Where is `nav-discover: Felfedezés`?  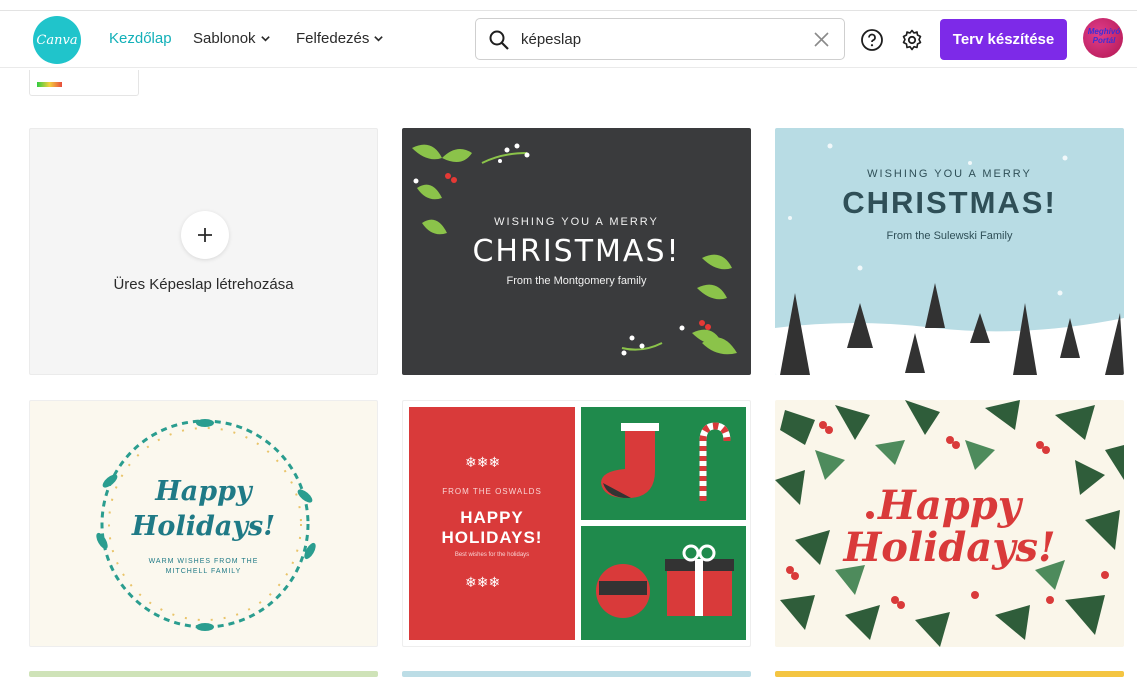
nav-discover: Felfedezés is located at coordinates (340, 38).